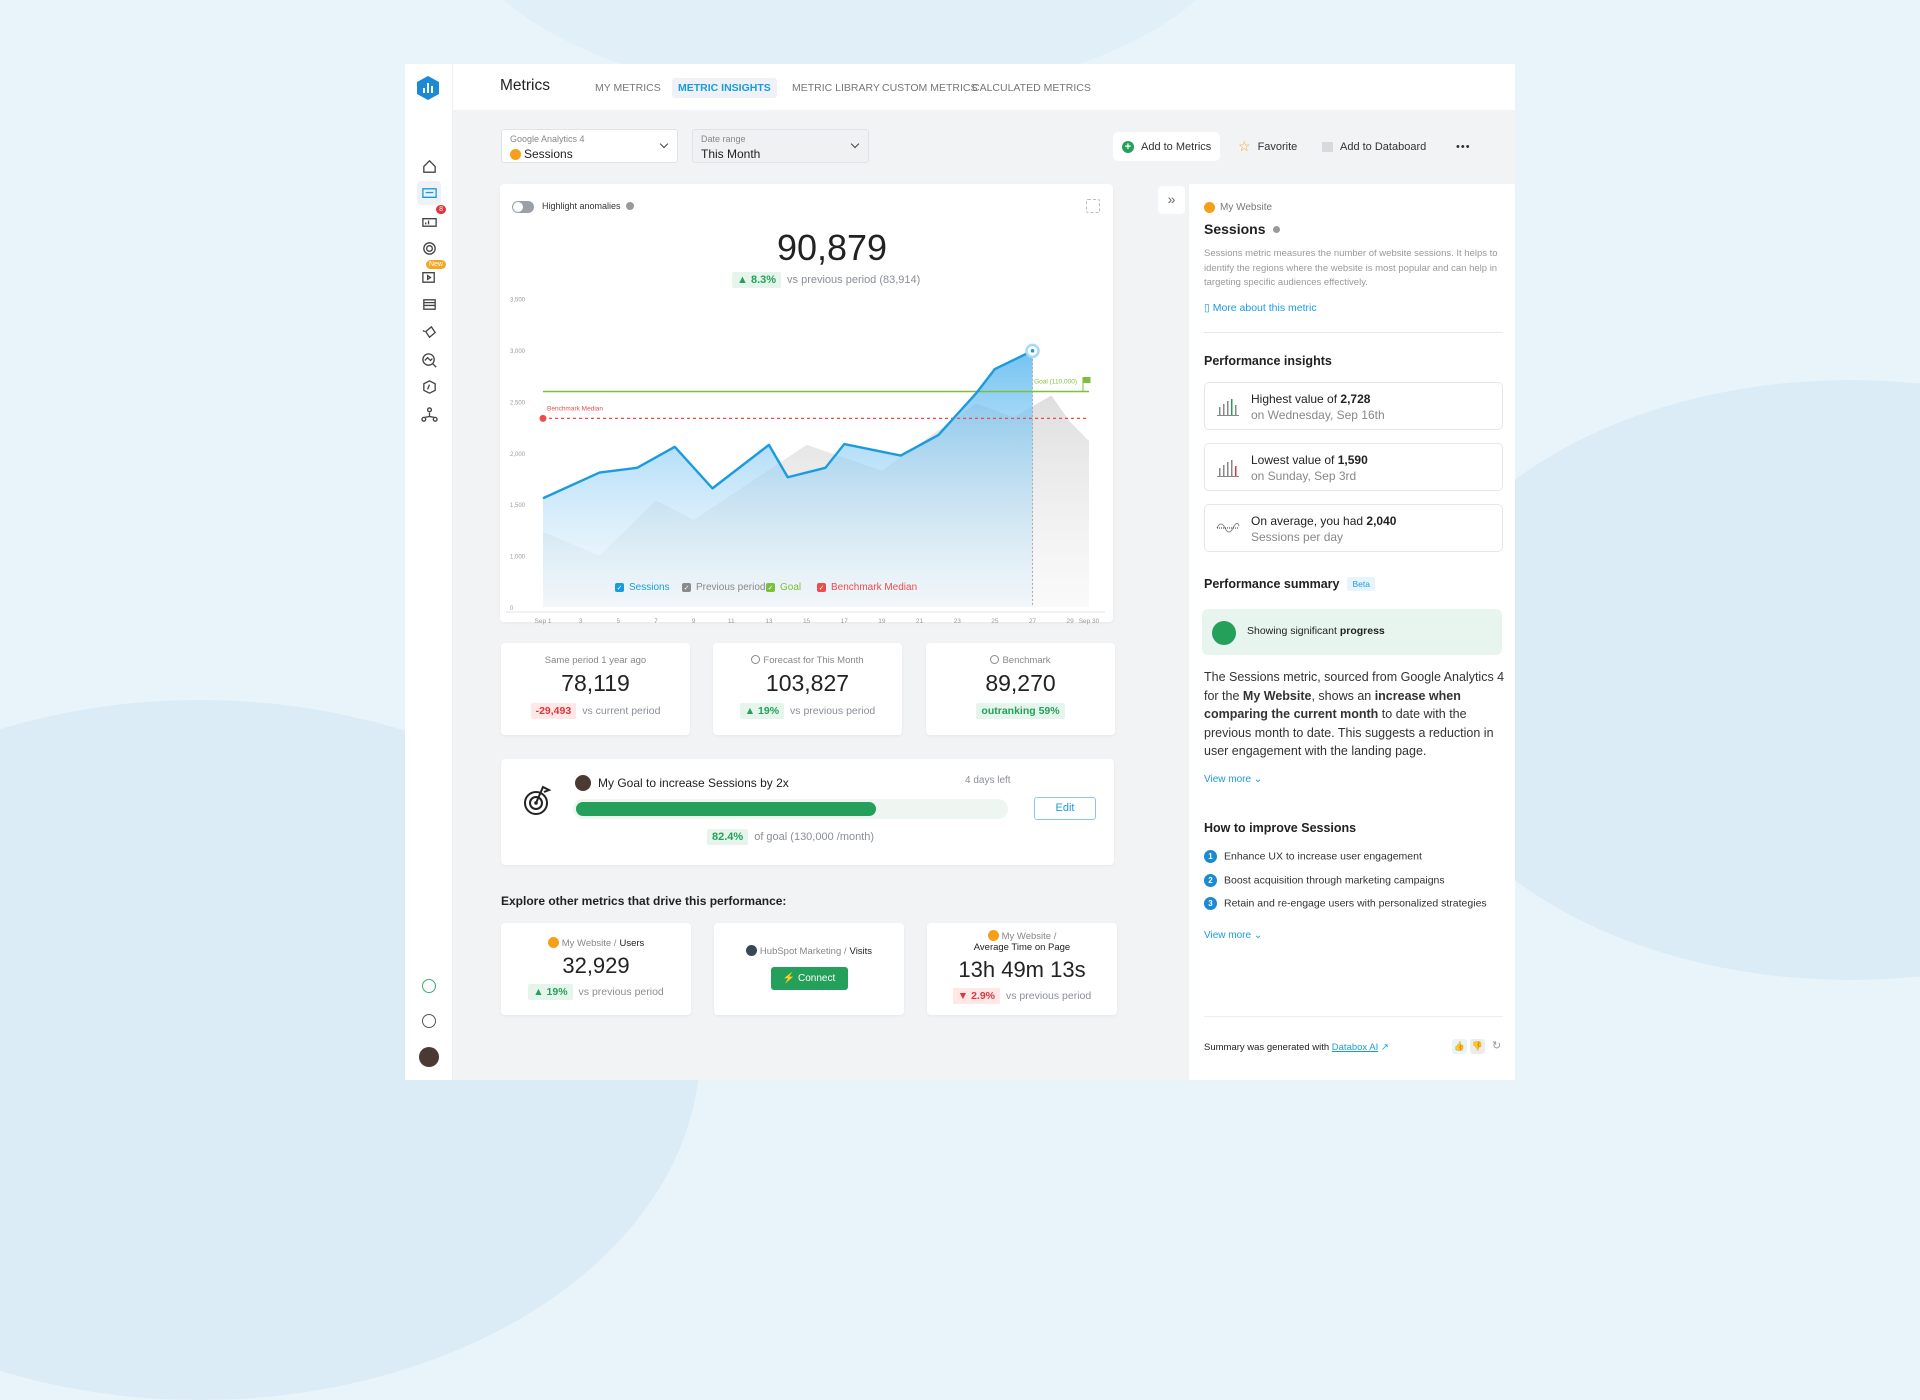  What do you see at coordinates (790, 809) in the screenshot?
I see `goal-progress-bar` at bounding box center [790, 809].